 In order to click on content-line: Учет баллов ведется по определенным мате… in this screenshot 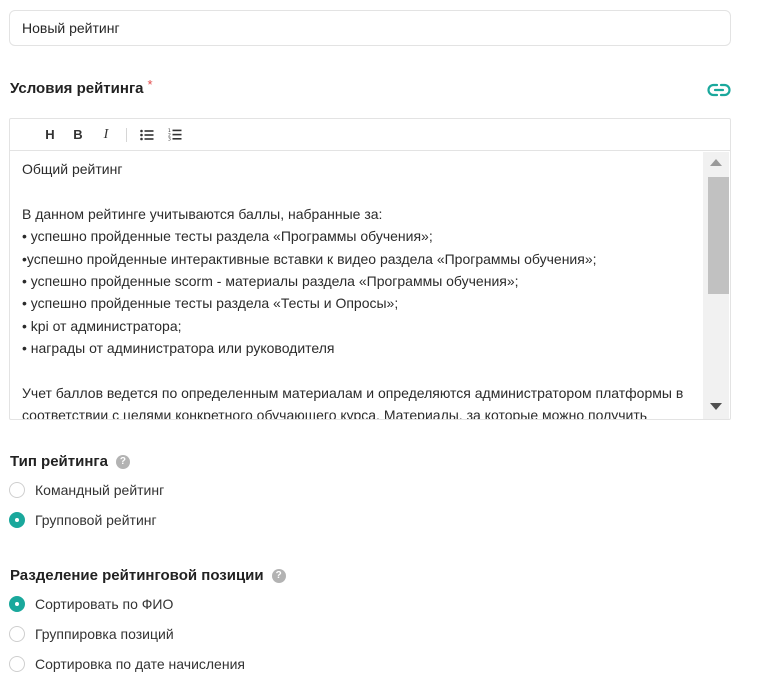, I will do `click(353, 402)`.